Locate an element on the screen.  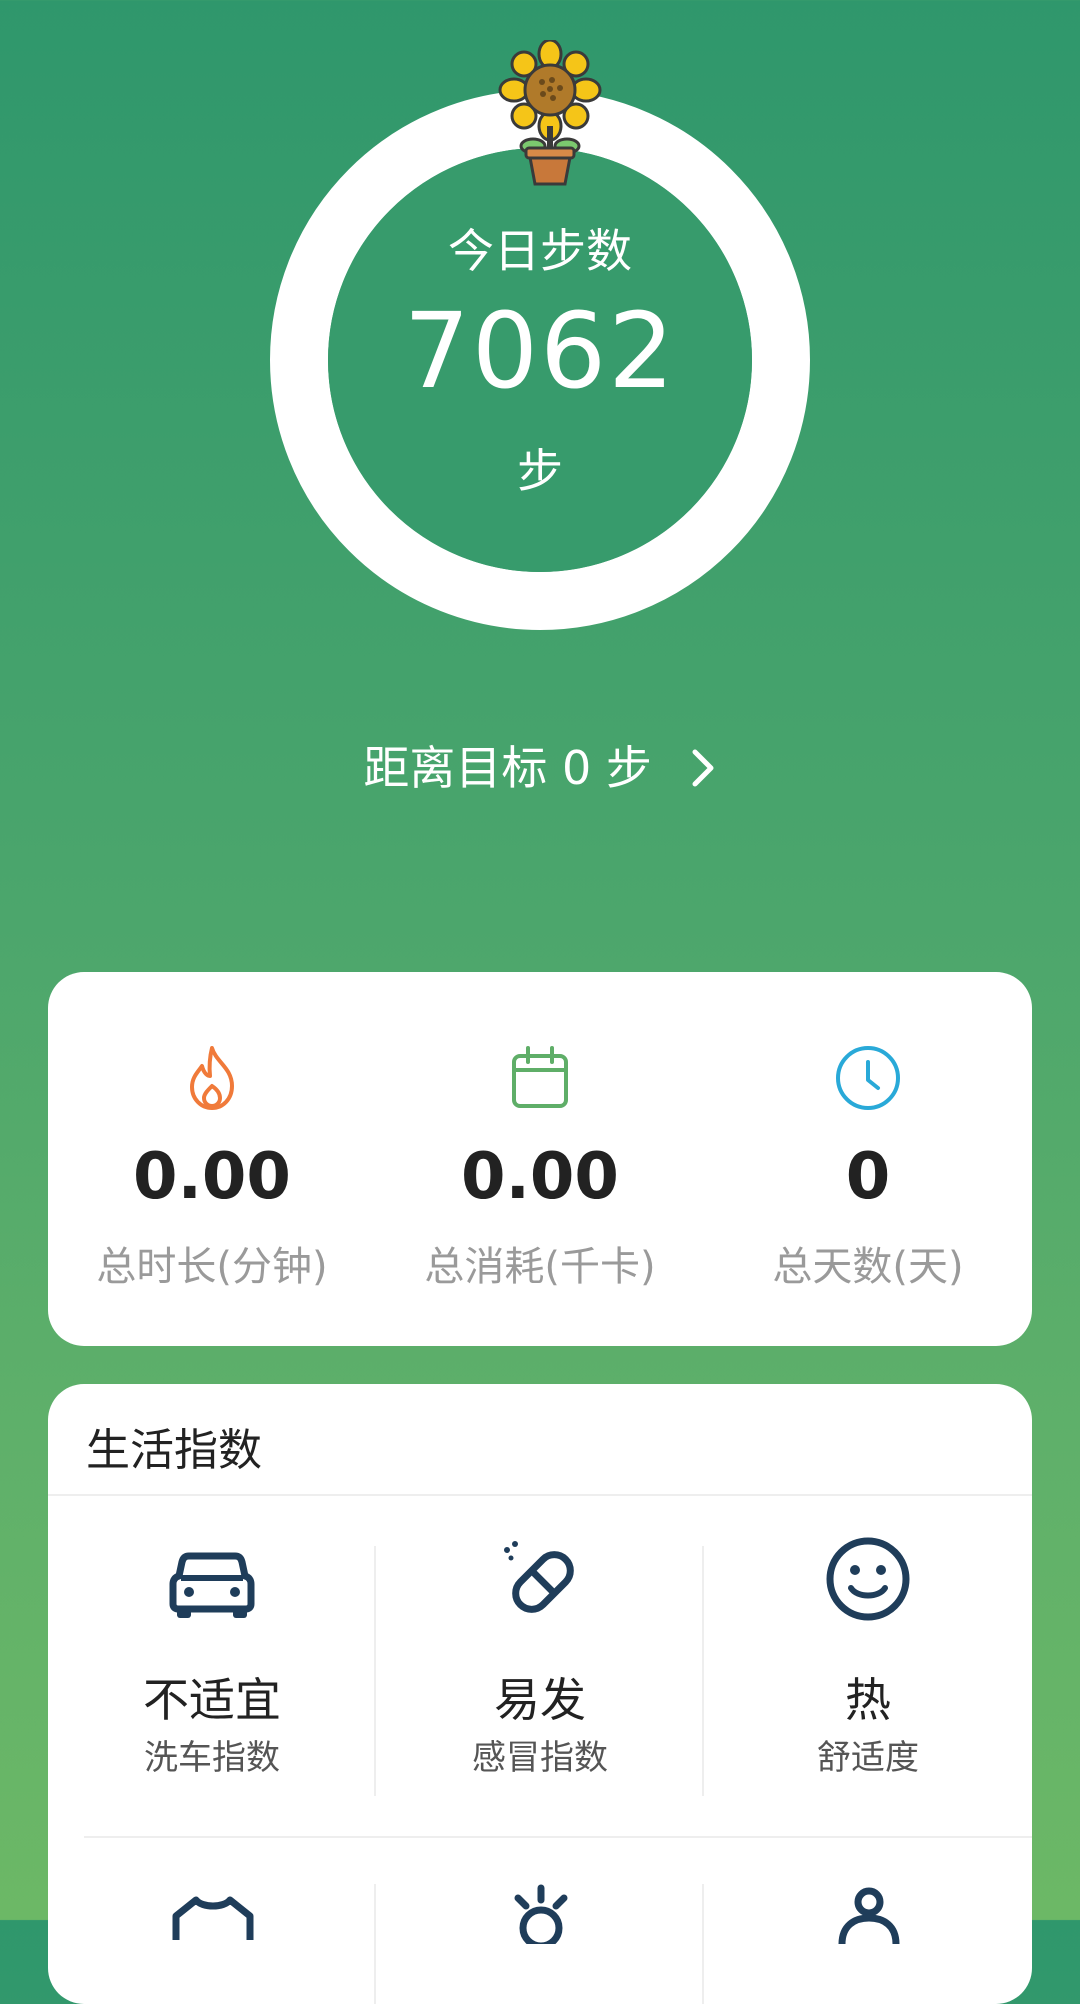
person-icon is located at coordinates (869, 1915).